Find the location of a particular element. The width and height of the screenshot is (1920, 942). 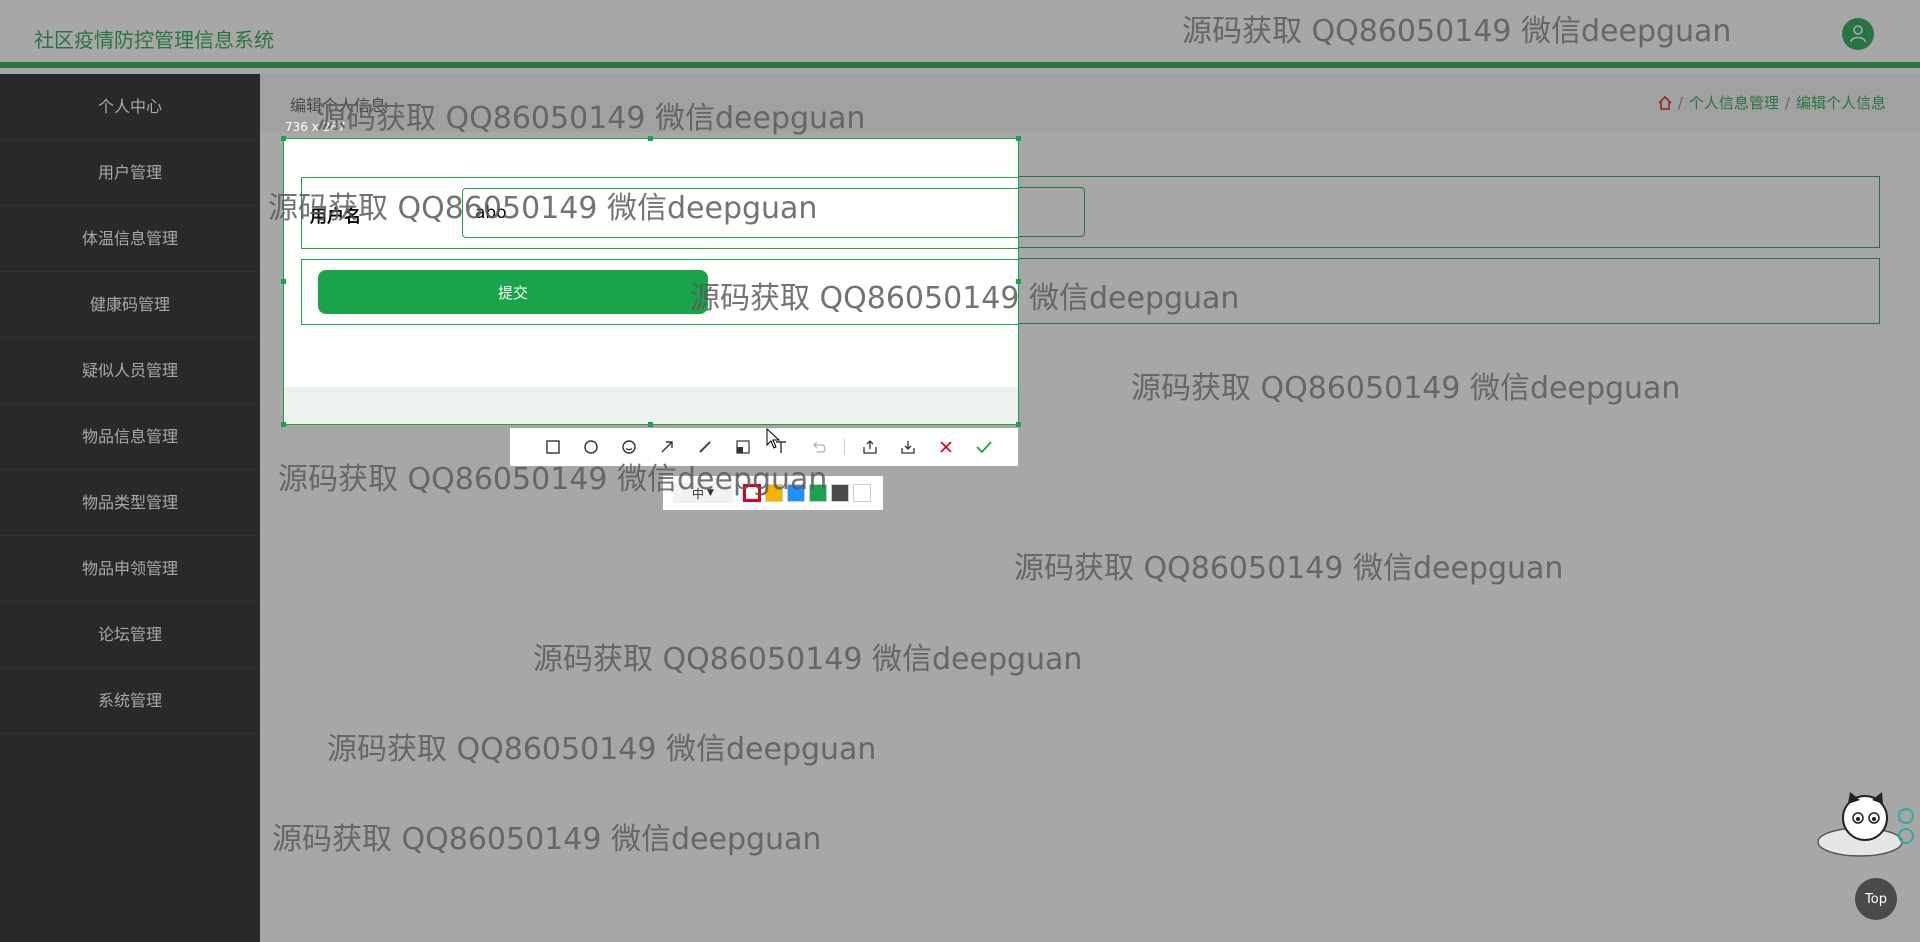

color-swatch-blue is located at coordinates (796, 493).